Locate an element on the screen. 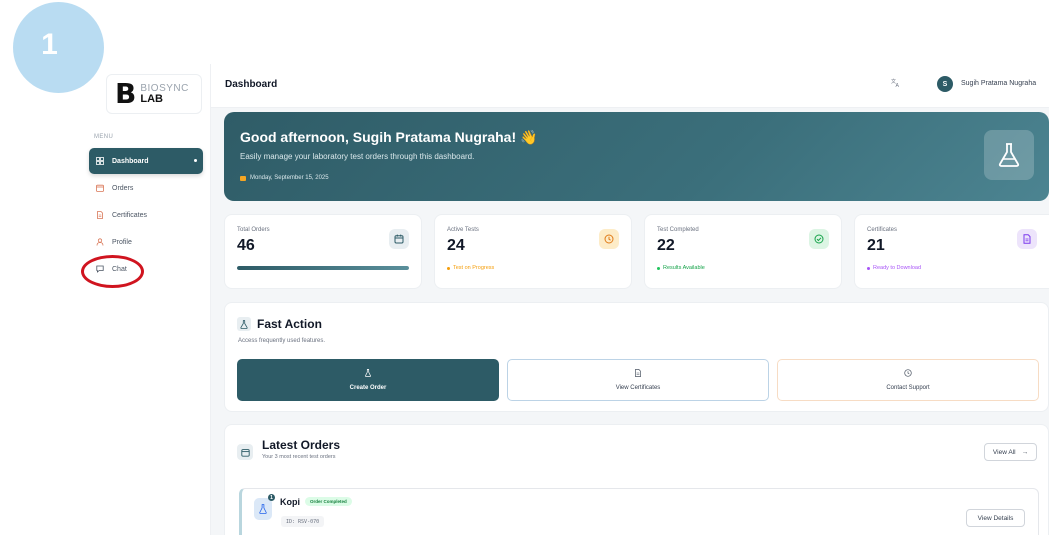  current-date: Monday, September 15, 2025 is located at coordinates (284, 178).